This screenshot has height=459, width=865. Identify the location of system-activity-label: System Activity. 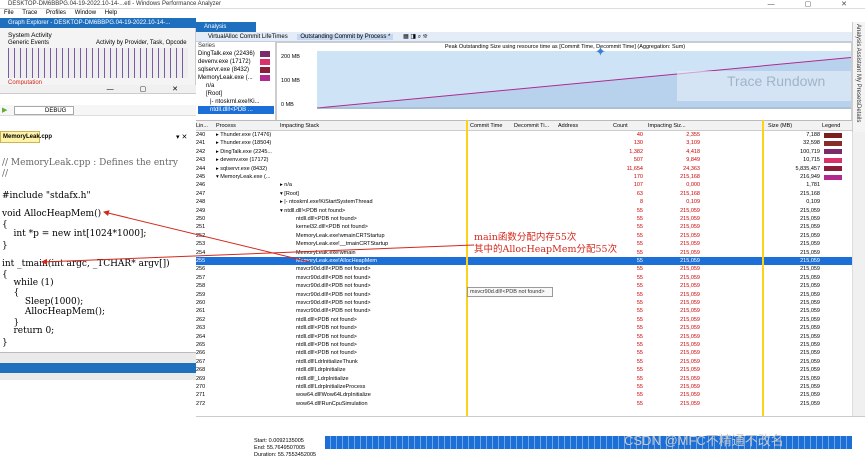
(30, 35).